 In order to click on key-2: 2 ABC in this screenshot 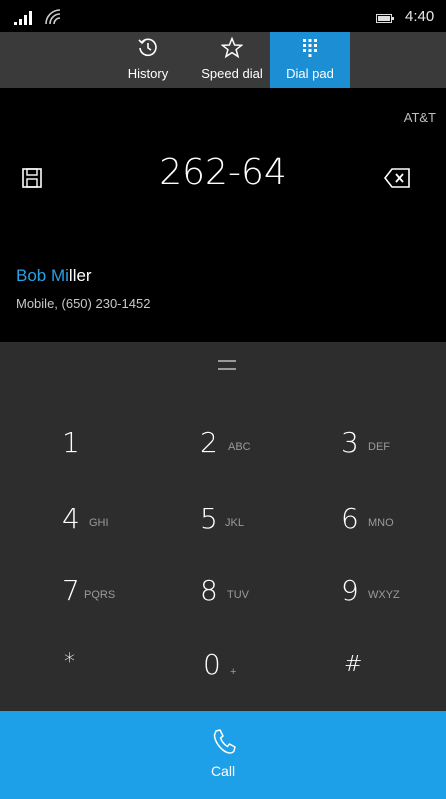, I will do `click(265, 461)`.